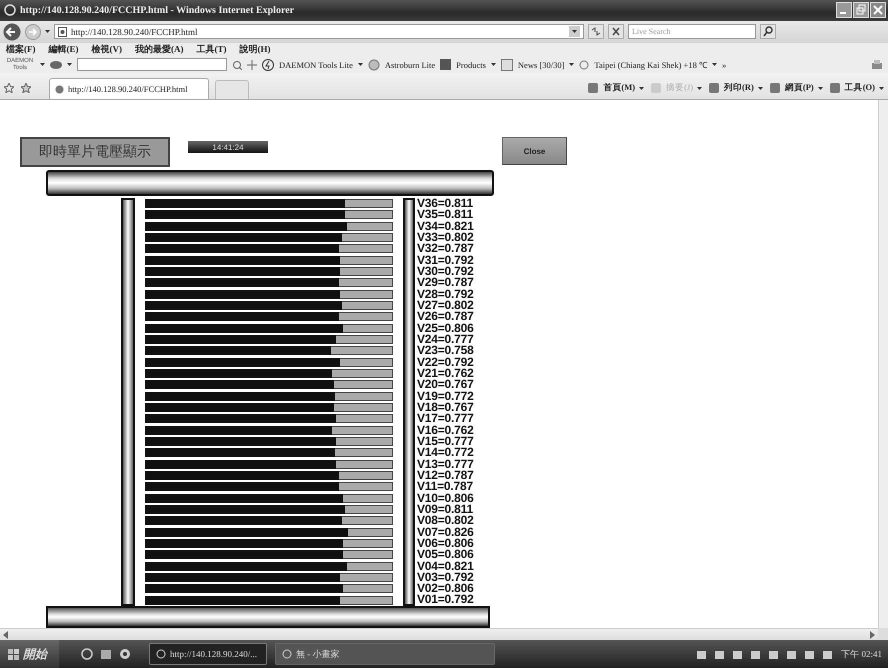 The width and height of the screenshot is (888, 668). What do you see at coordinates (445, 260) in the screenshot?
I see `voltage-reading: V31=0.792` at bounding box center [445, 260].